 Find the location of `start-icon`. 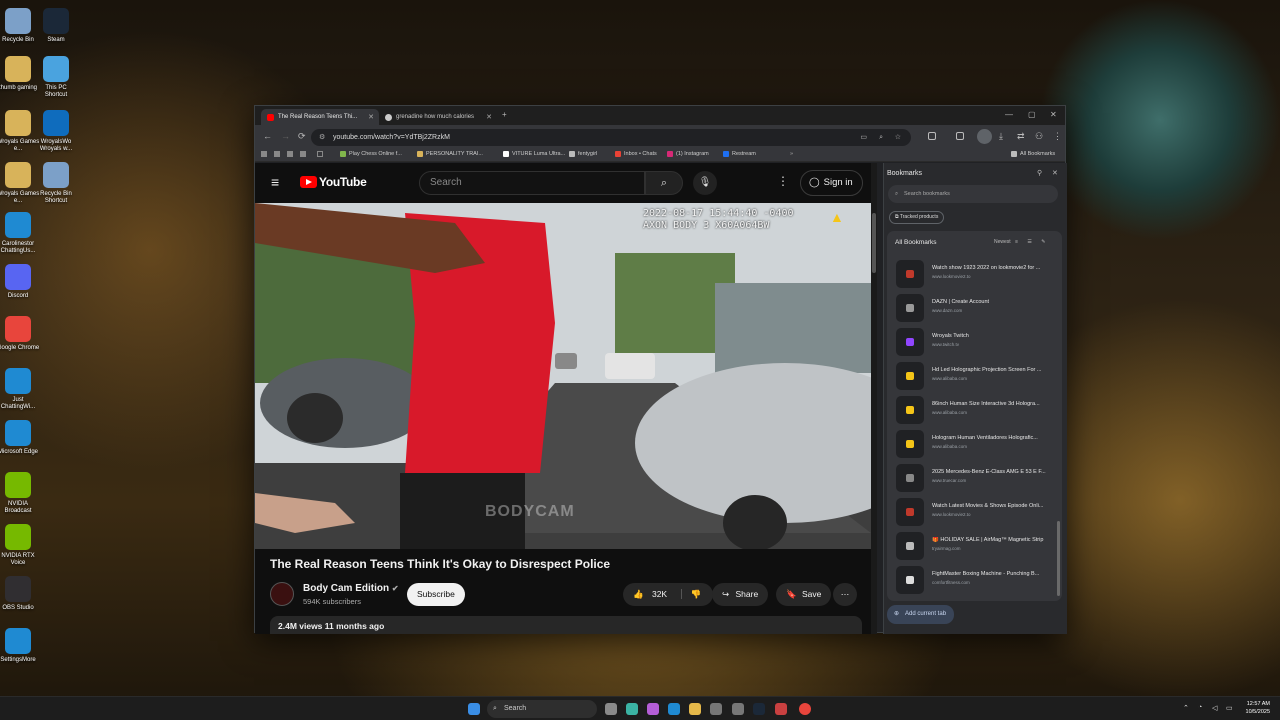

start-icon is located at coordinates (474, 709).